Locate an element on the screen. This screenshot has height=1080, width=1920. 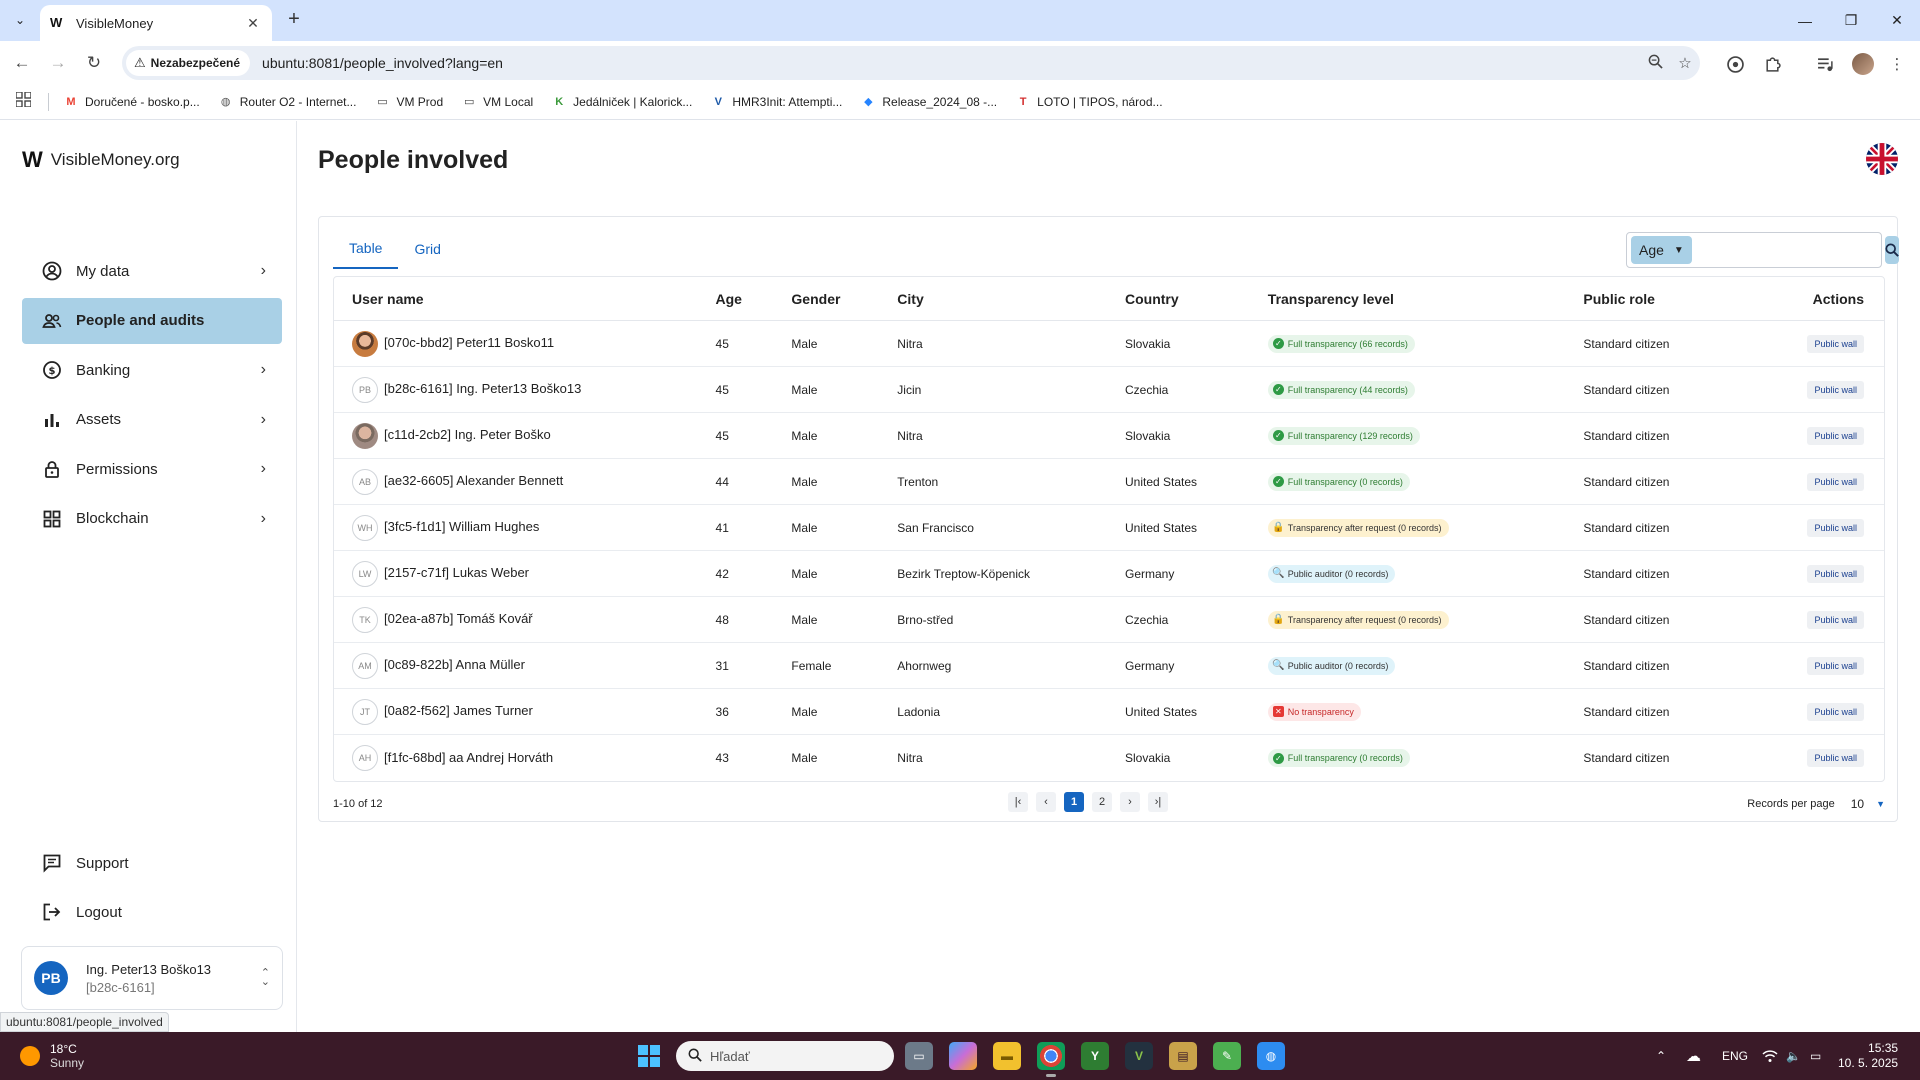
page-1-button: 1 is located at coordinates (1074, 802).